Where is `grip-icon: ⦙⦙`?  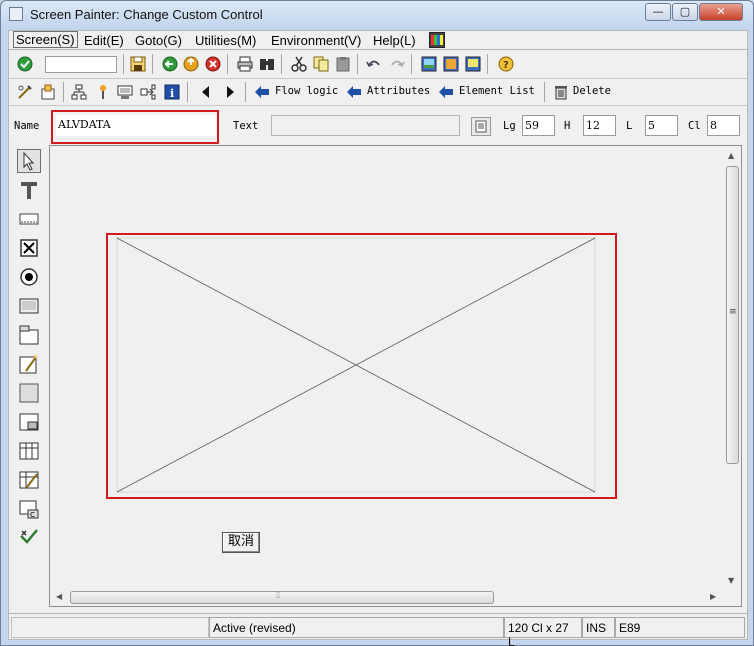 grip-icon: ⦙⦙ is located at coordinates (278, 596).